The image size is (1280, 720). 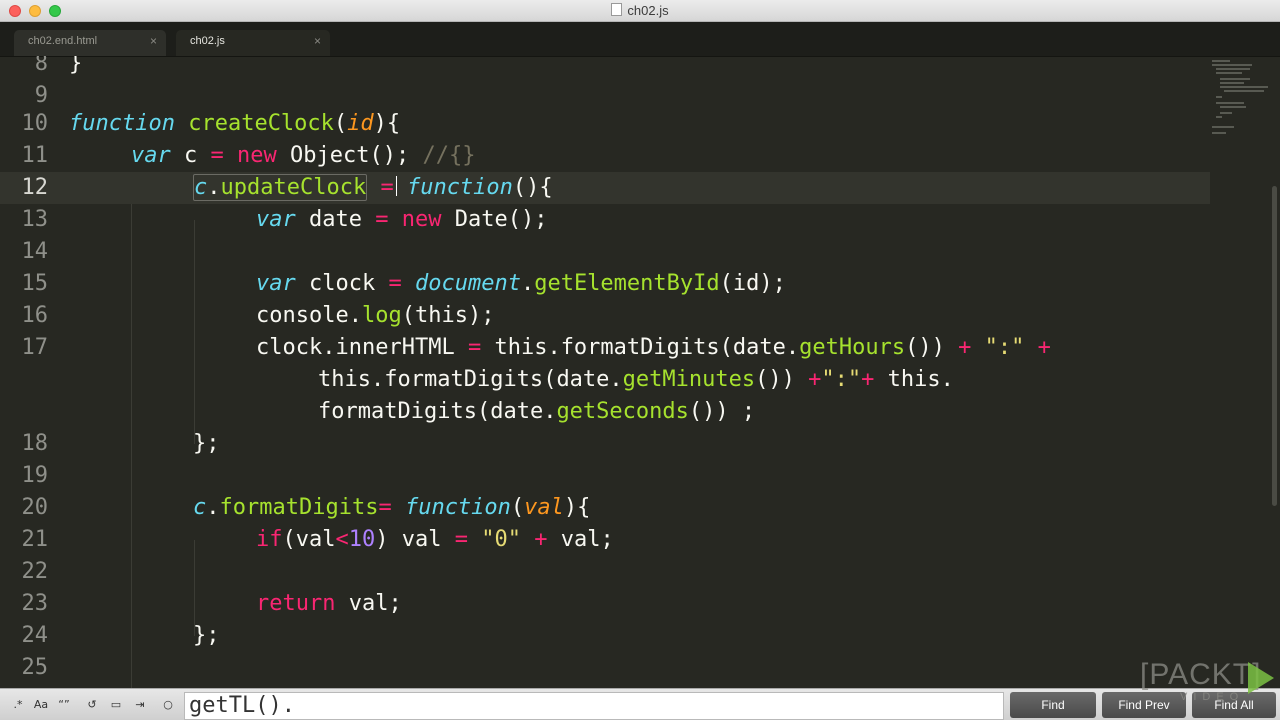 I want to click on window-title: ch02.js, so click(x=640, y=10).